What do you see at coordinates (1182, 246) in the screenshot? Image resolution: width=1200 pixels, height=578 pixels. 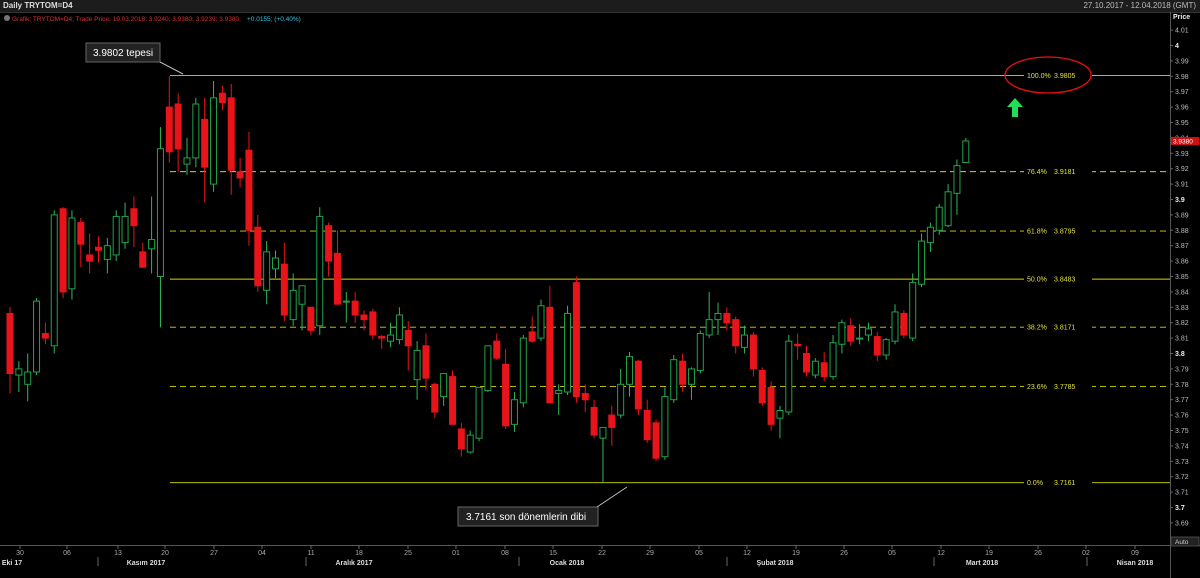 I see `price-tick-label: 3.87` at bounding box center [1182, 246].